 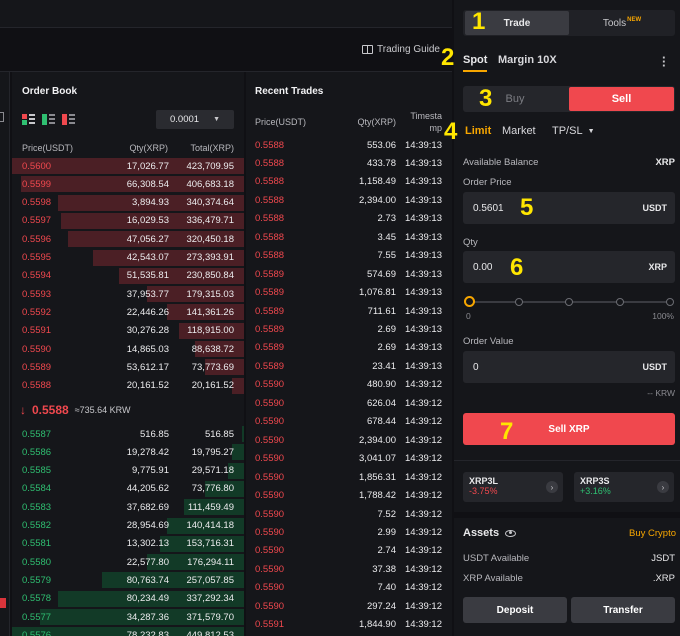 What do you see at coordinates (28, 119) in the screenshot?
I see `both-sides-view-icon` at bounding box center [28, 119].